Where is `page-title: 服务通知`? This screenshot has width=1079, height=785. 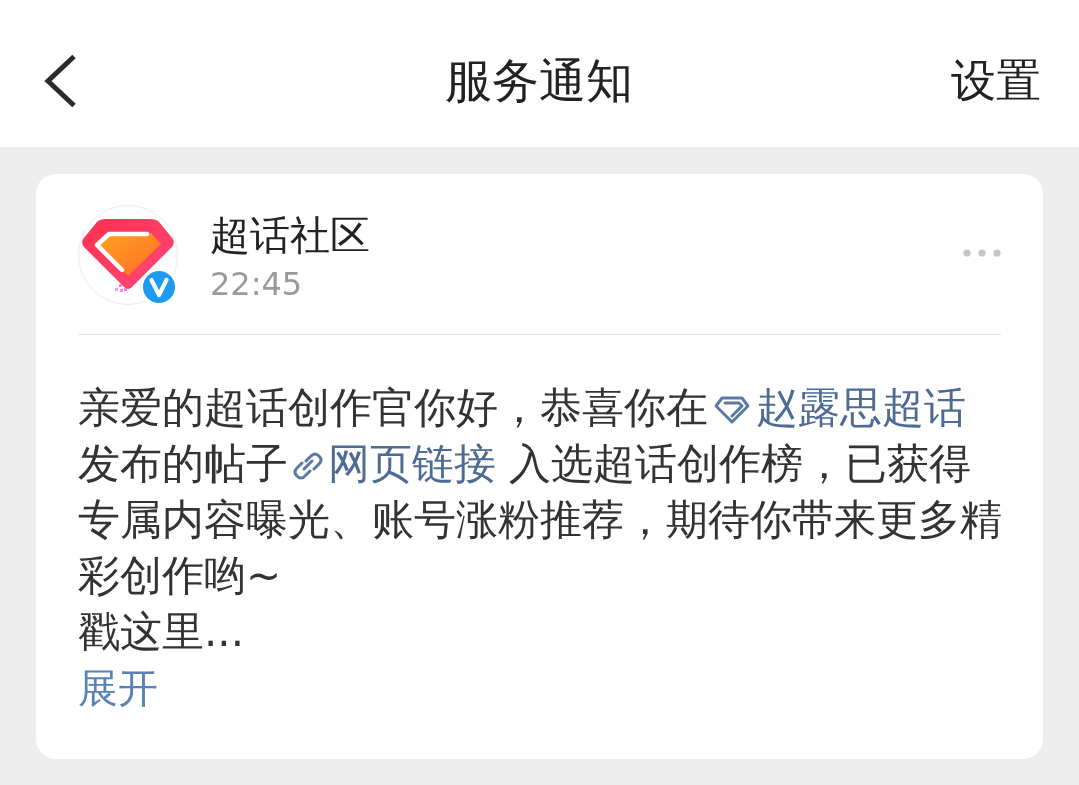
page-title: 服务通知 is located at coordinates (538, 80).